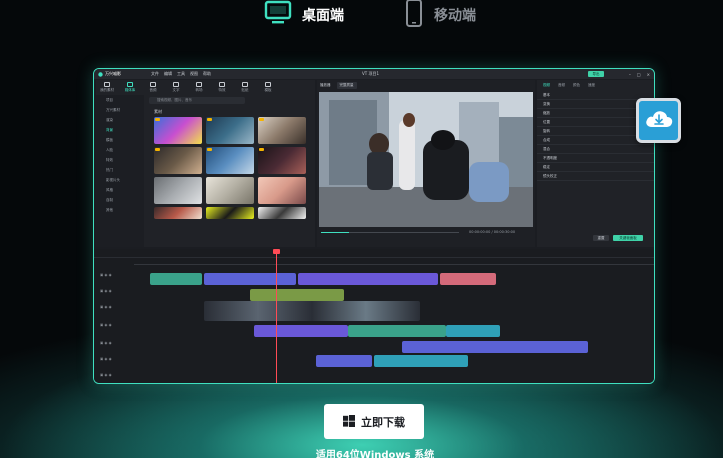 This screenshot has height=458, width=723. What do you see at coordinates (245, 84) in the screenshot?
I see `sticker-icon` at bounding box center [245, 84].